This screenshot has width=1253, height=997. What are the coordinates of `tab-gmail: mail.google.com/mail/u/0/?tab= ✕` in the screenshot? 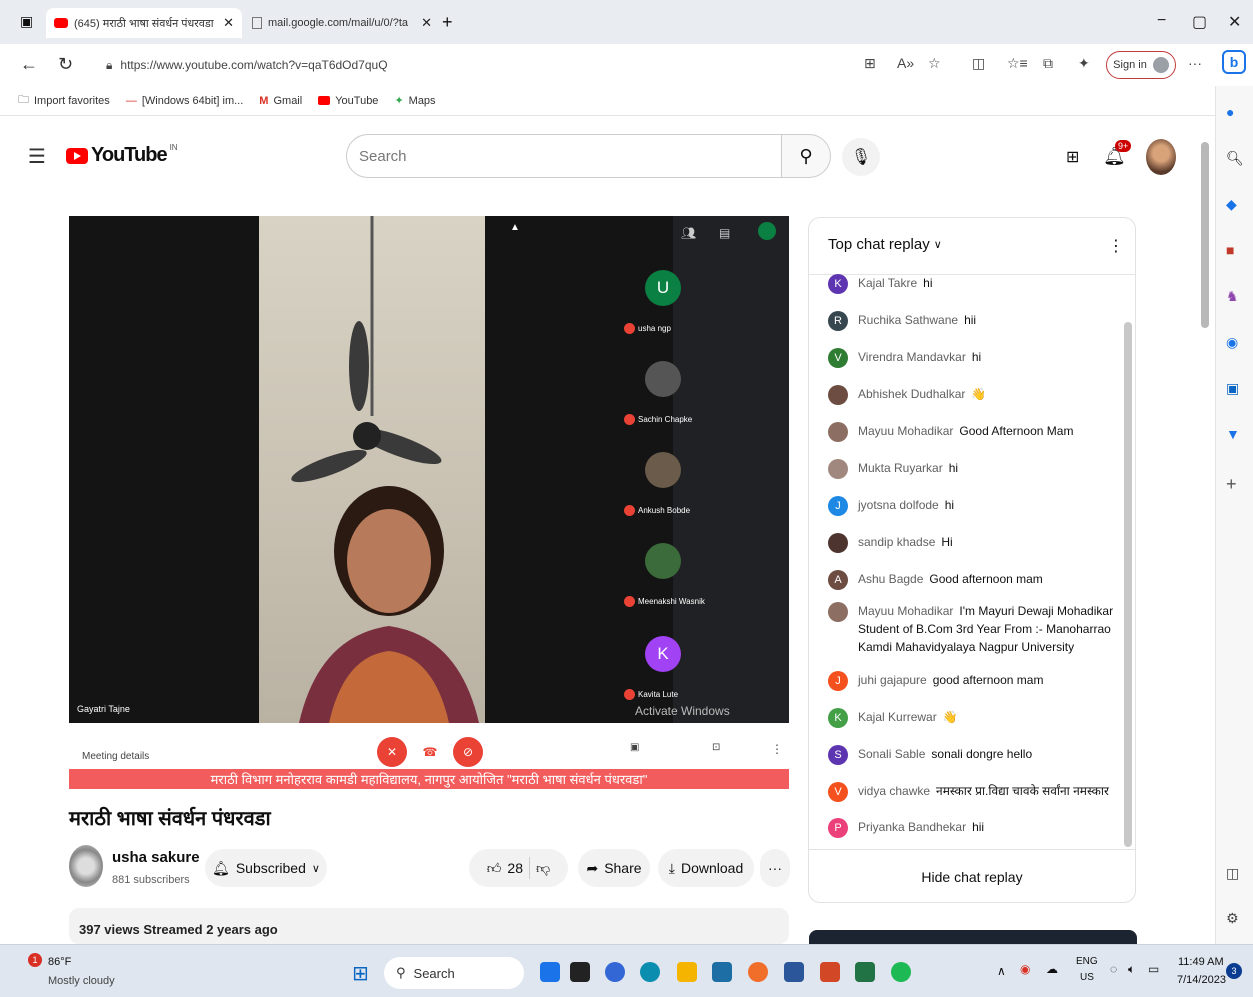 It's located at (342, 23).